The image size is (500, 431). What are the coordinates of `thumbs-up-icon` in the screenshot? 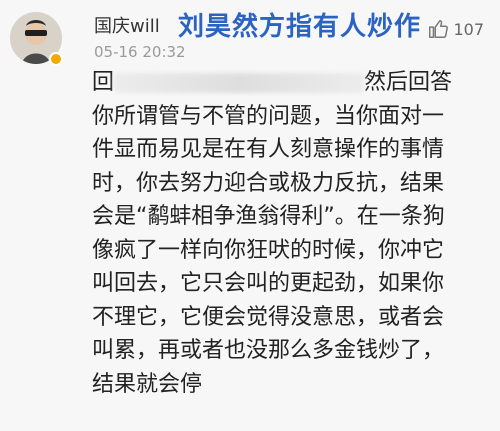 It's located at (439, 29).